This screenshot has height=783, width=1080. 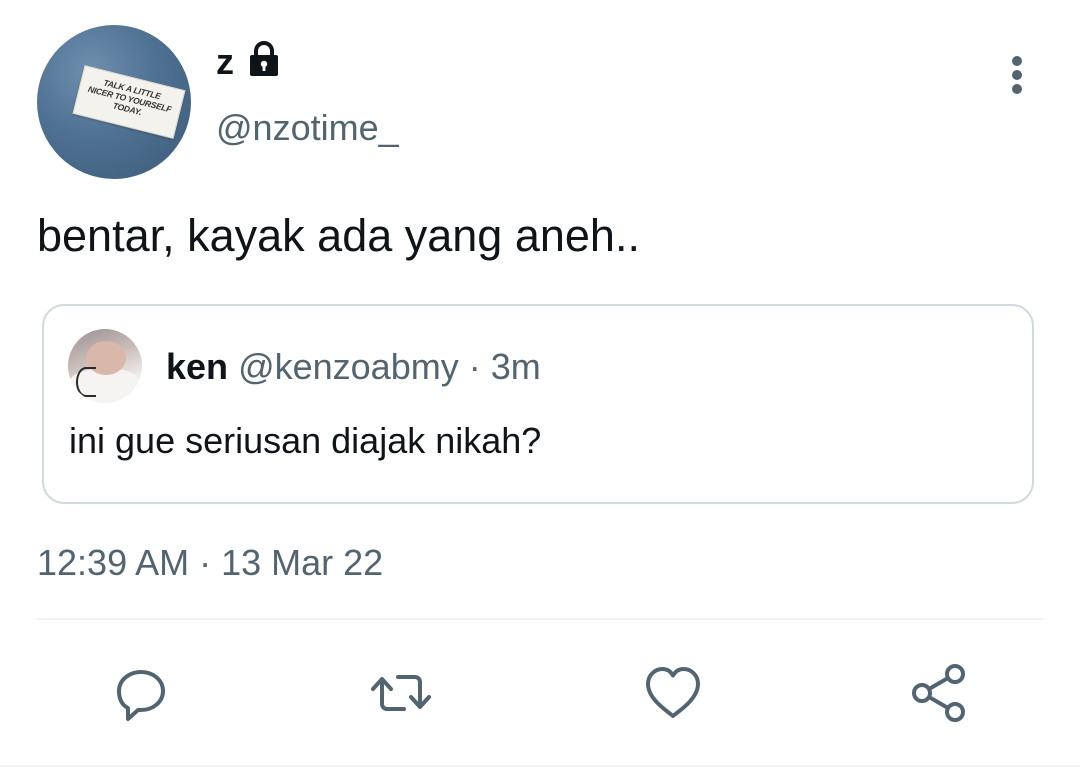 What do you see at coordinates (1017, 75) in the screenshot?
I see `more-options-icon` at bounding box center [1017, 75].